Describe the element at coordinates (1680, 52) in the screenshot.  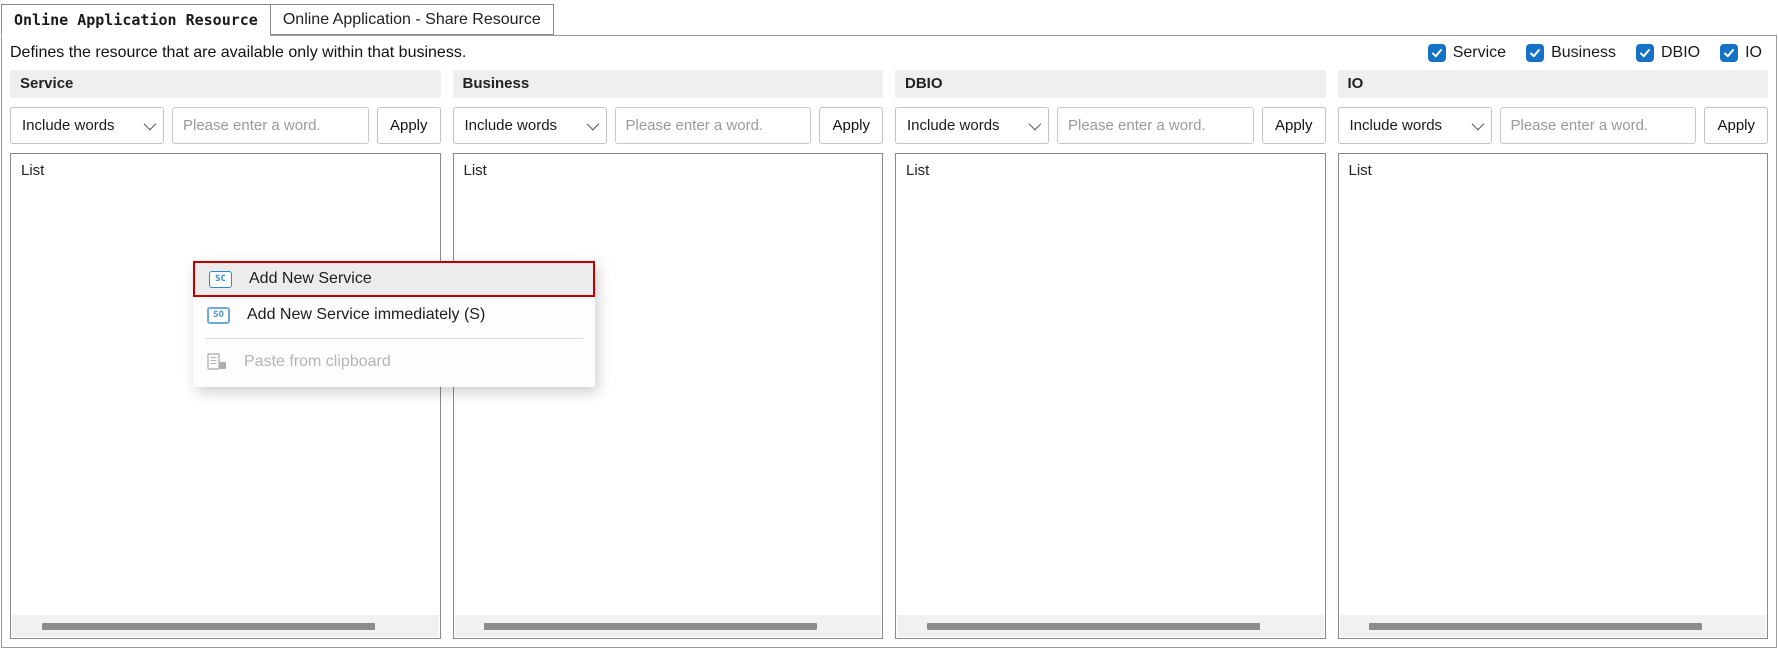
I see `toggle-label: DBIO` at that location.